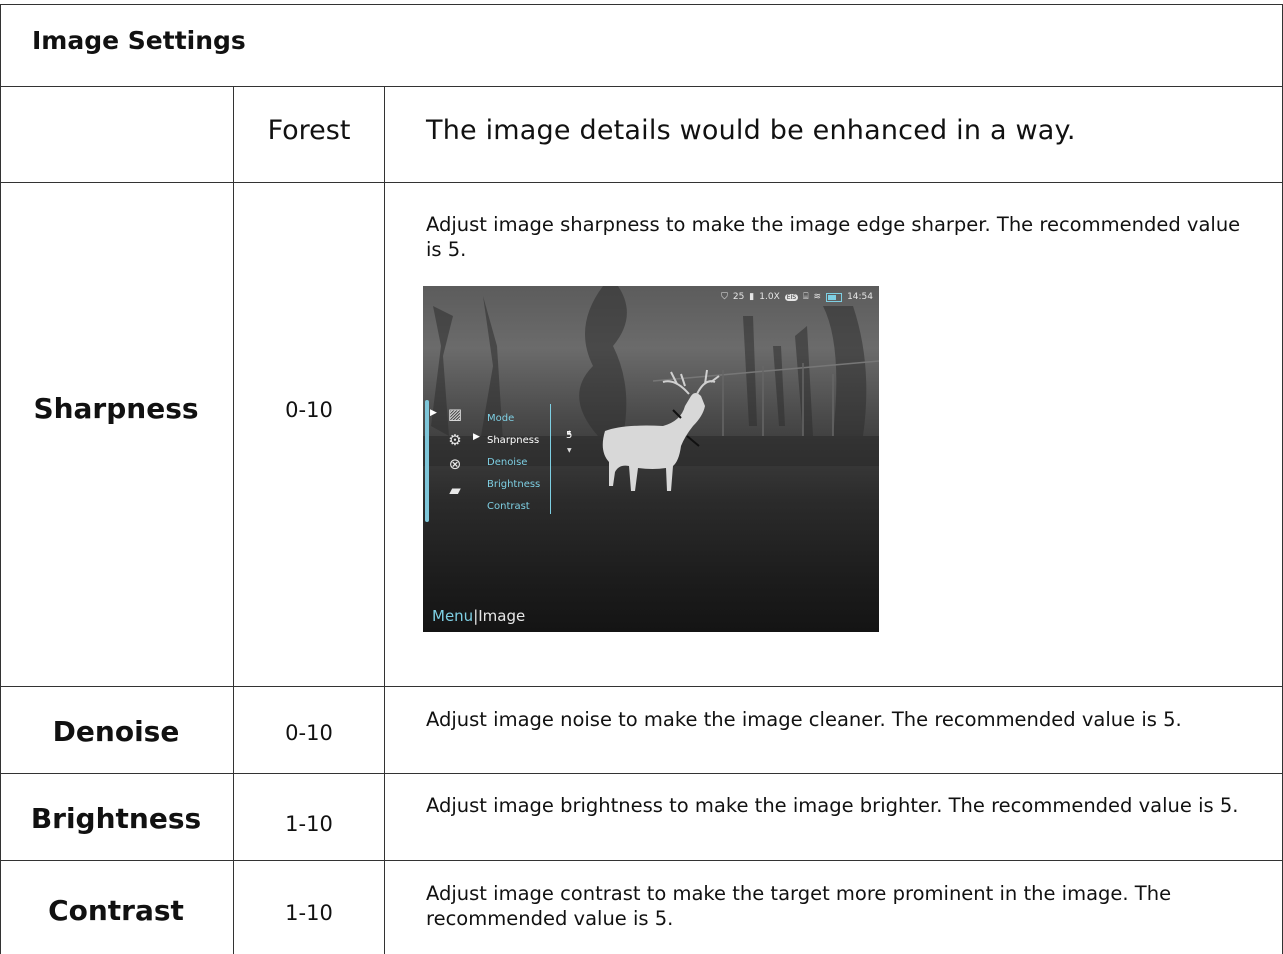 The width and height of the screenshot is (1283, 954). Describe the element at coordinates (752, 297) in the screenshot. I see `camera-icon: ▮` at that location.